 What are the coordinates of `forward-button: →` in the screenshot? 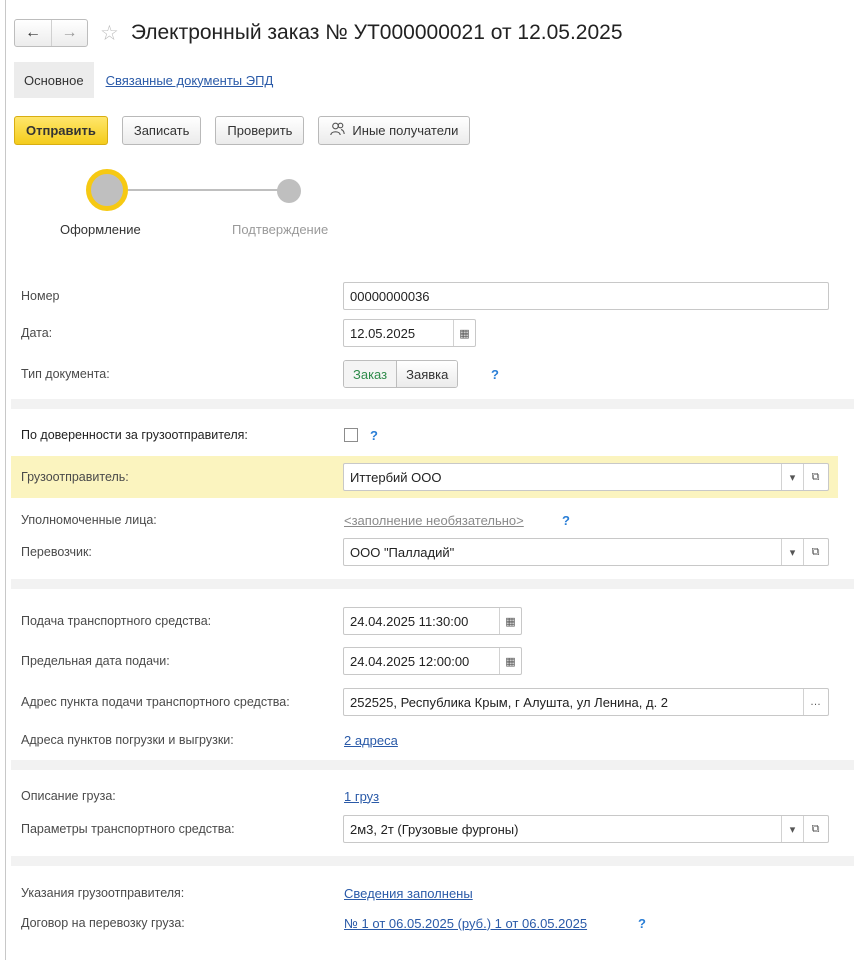 It's located at (69, 33).